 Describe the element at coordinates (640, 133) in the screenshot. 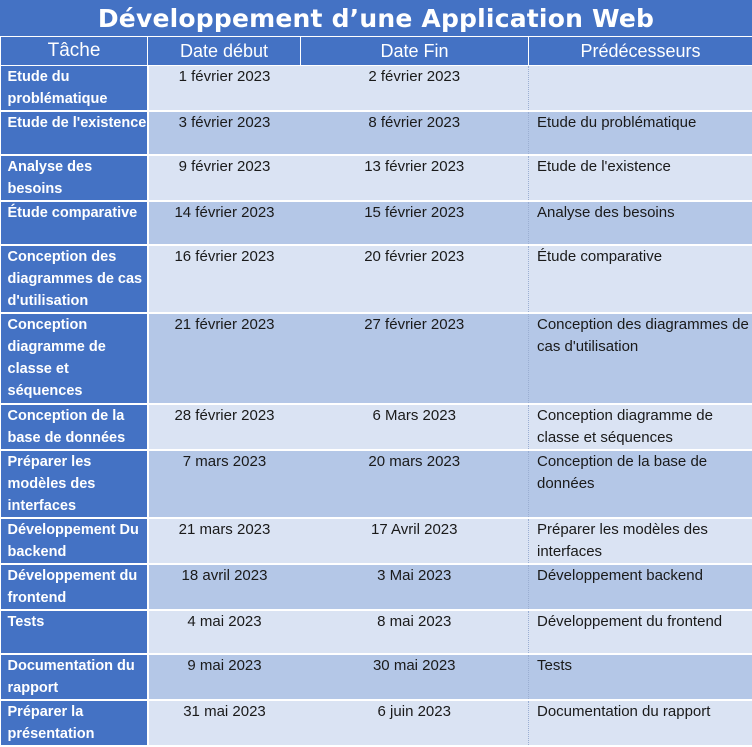

I see `predecessor-cell: Etude du problématique` at that location.